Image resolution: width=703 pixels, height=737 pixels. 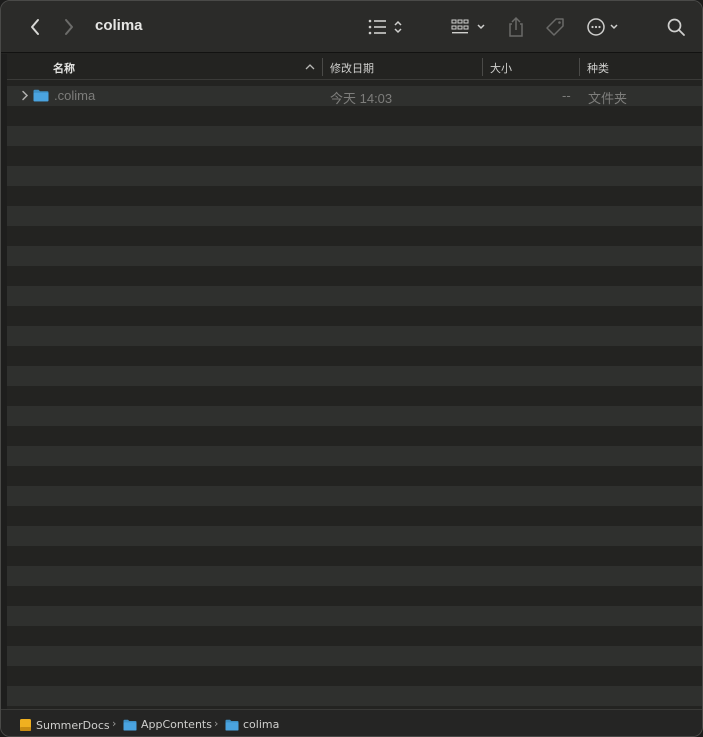 What do you see at coordinates (25, 95) in the screenshot?
I see `disclosure-triangle-icon` at bounding box center [25, 95].